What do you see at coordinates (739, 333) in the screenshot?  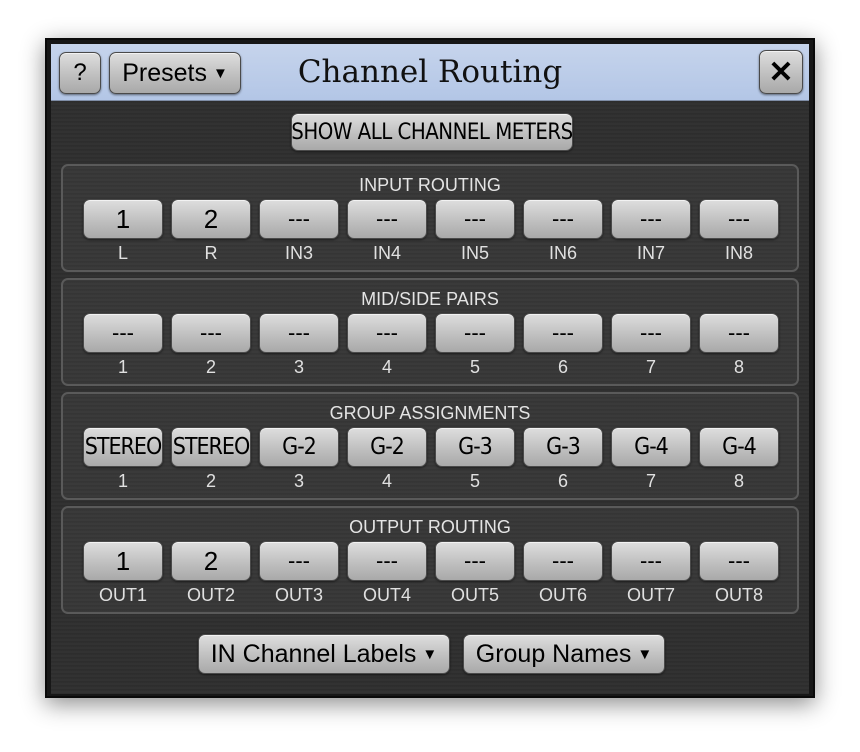 I see `mid-side-button-8: ---` at bounding box center [739, 333].